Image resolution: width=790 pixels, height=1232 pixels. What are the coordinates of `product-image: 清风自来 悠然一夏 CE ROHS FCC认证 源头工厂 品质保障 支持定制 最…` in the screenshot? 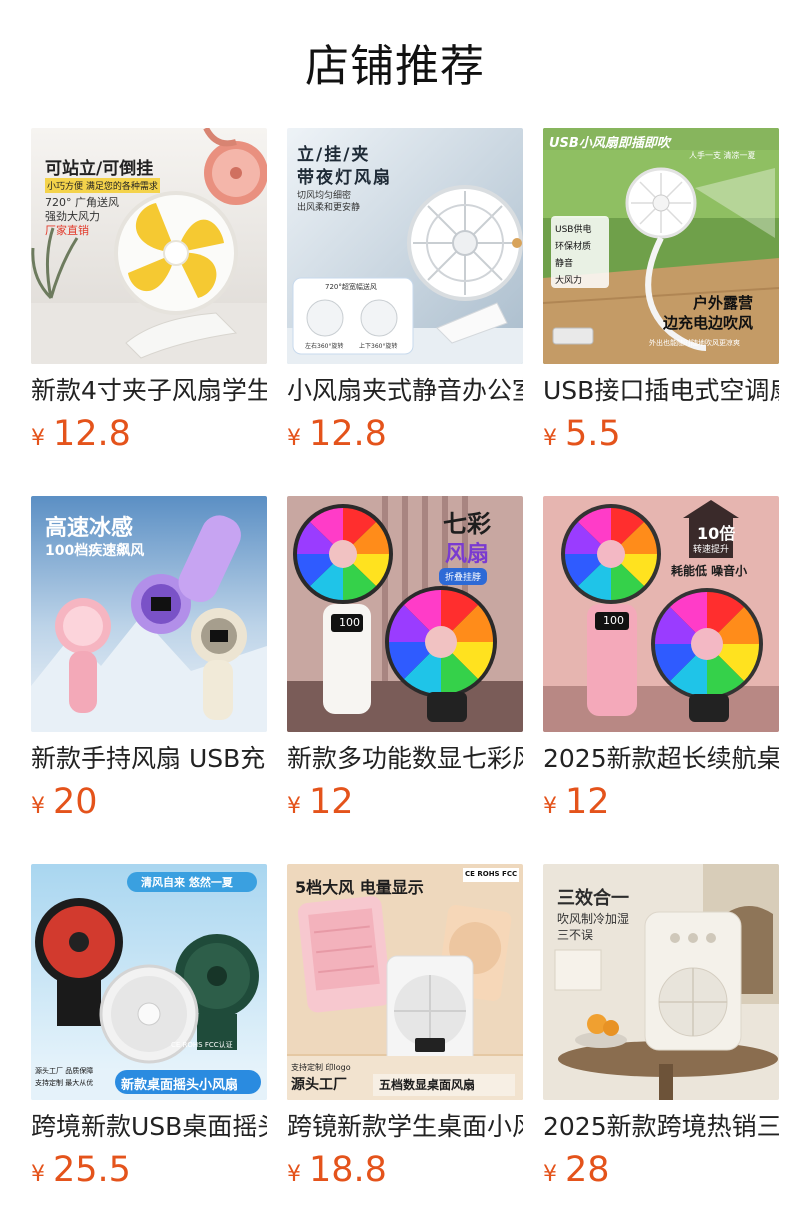 It's located at (149, 982).